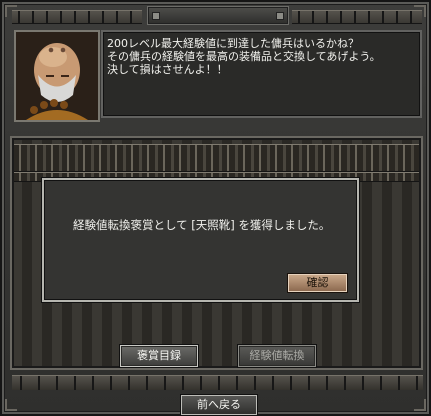  I want to click on exp-convert-button: 経験値転換, so click(277, 356).